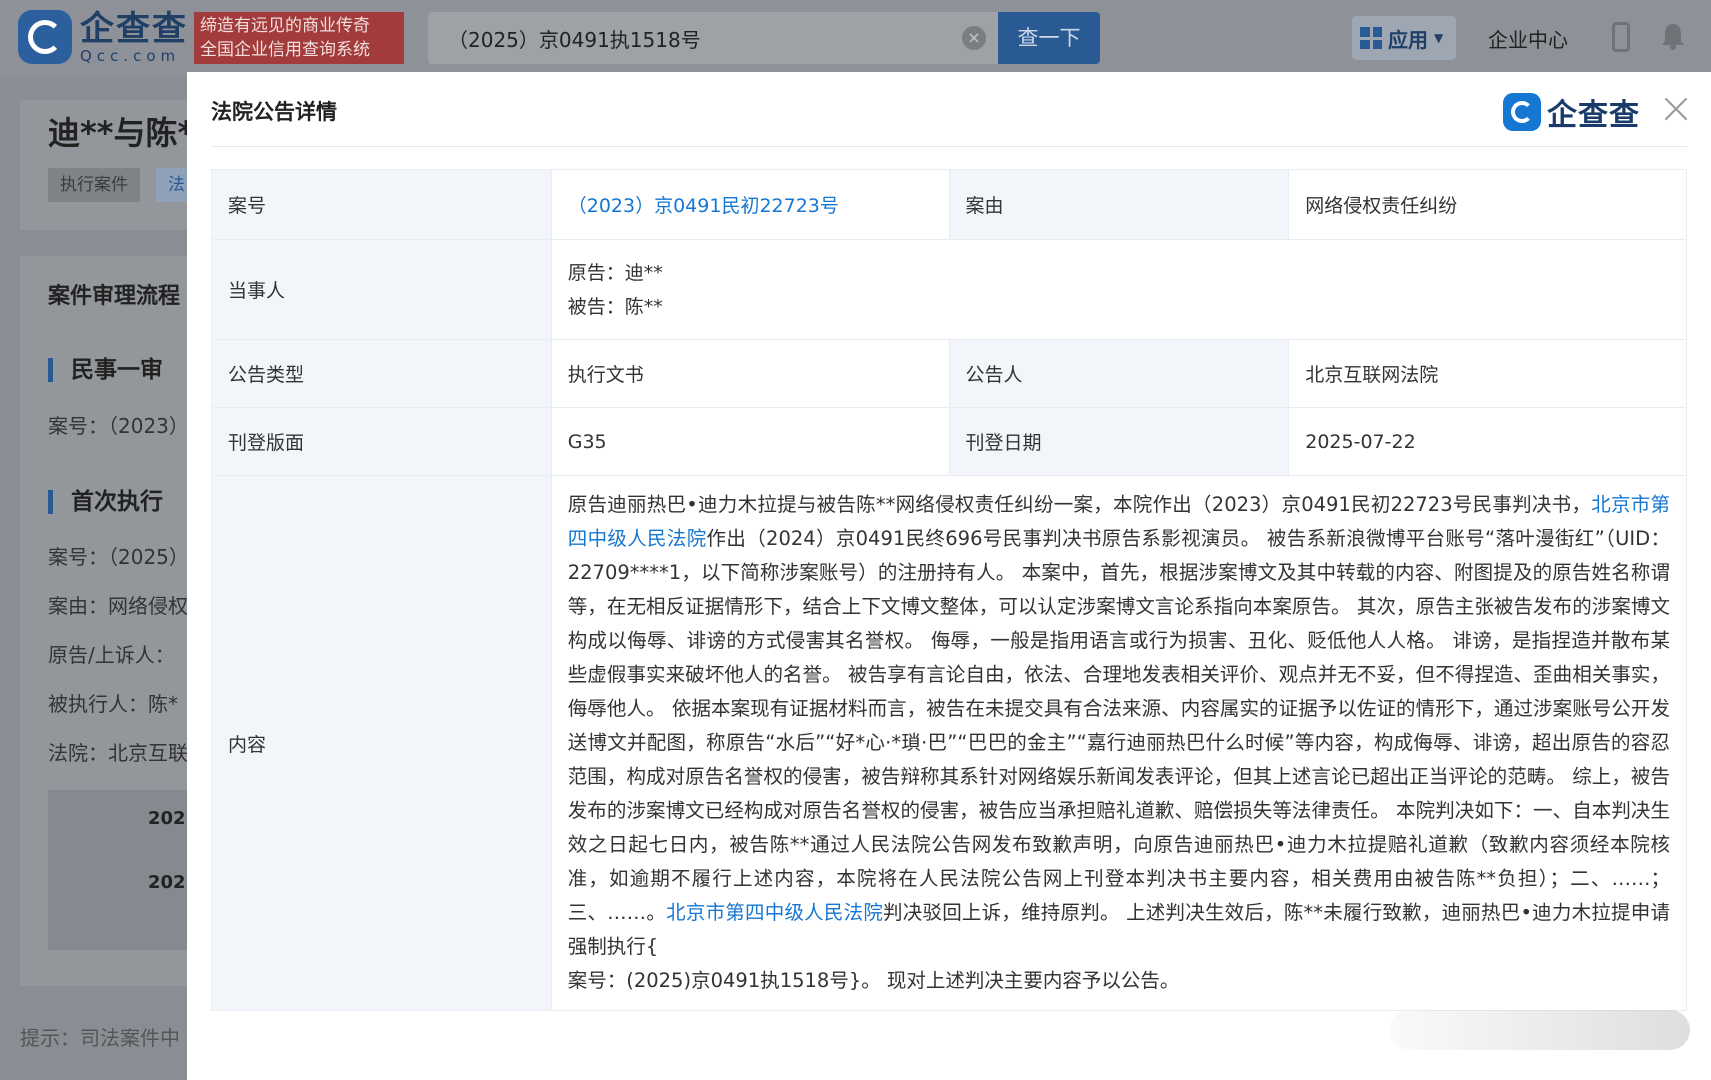  I want to click on publication-date-label: 刊登日期, so click(1119, 441).